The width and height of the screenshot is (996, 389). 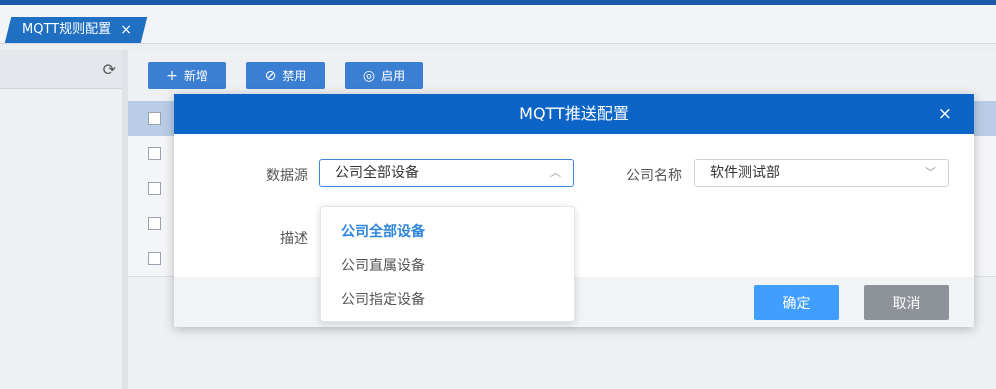 I want to click on dropdown-option: 公司全部设备, so click(x=383, y=231).